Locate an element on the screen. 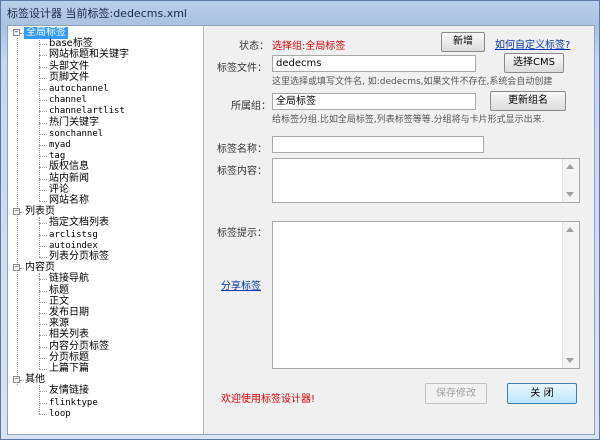  tree-item-label: autochannel is located at coordinates (79, 89).